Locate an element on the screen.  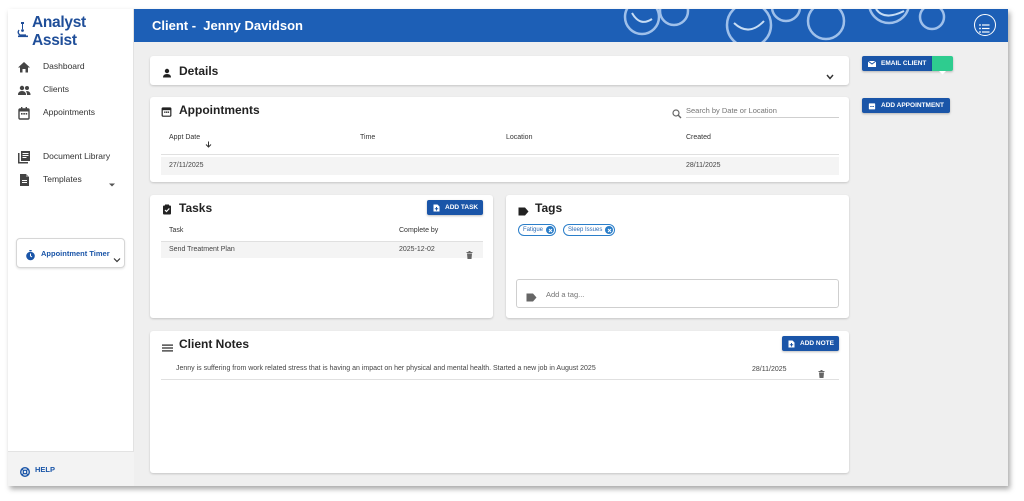
sidebar-item-label: Clients is located at coordinates (56, 89).